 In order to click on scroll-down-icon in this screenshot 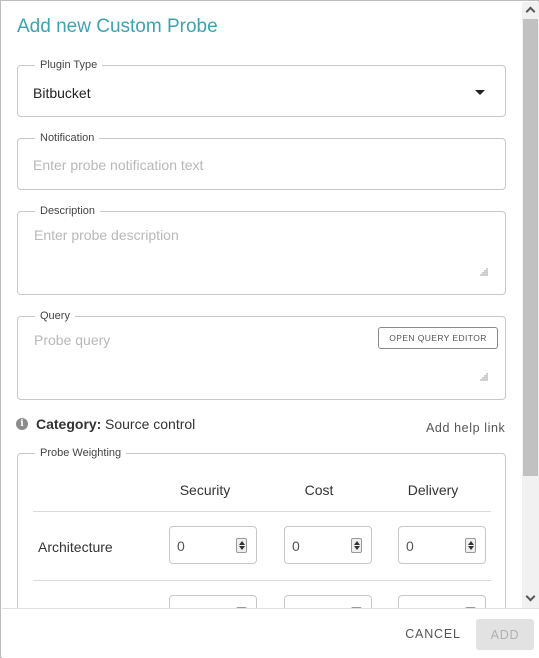, I will do `click(530, 596)`.